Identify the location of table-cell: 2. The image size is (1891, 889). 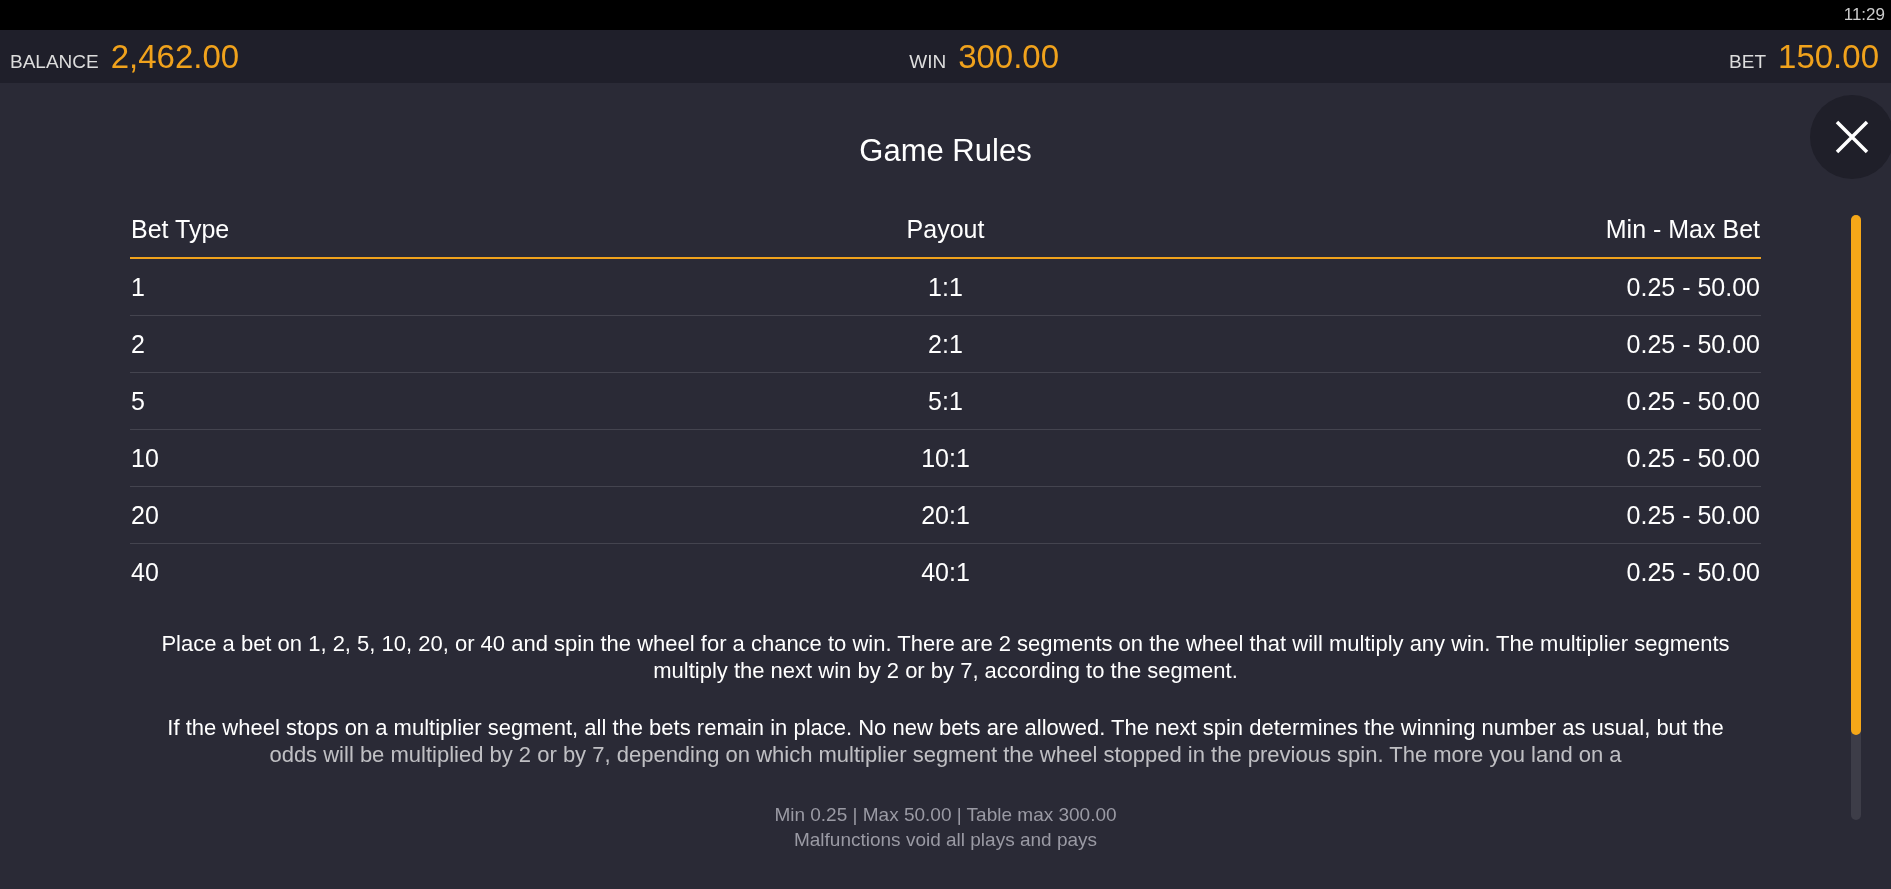
(138, 343).